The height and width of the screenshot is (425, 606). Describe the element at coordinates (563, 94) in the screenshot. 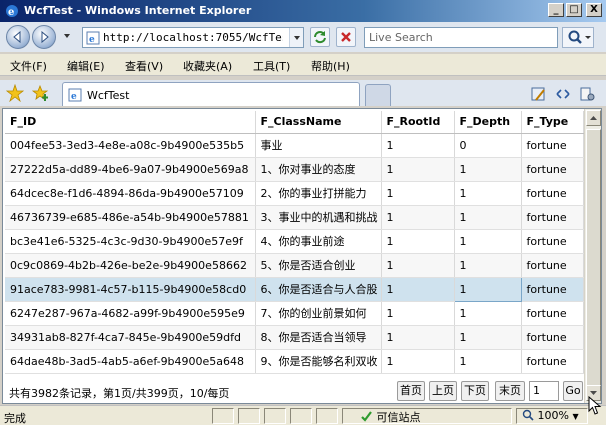

I see `page-tools-icon` at that location.